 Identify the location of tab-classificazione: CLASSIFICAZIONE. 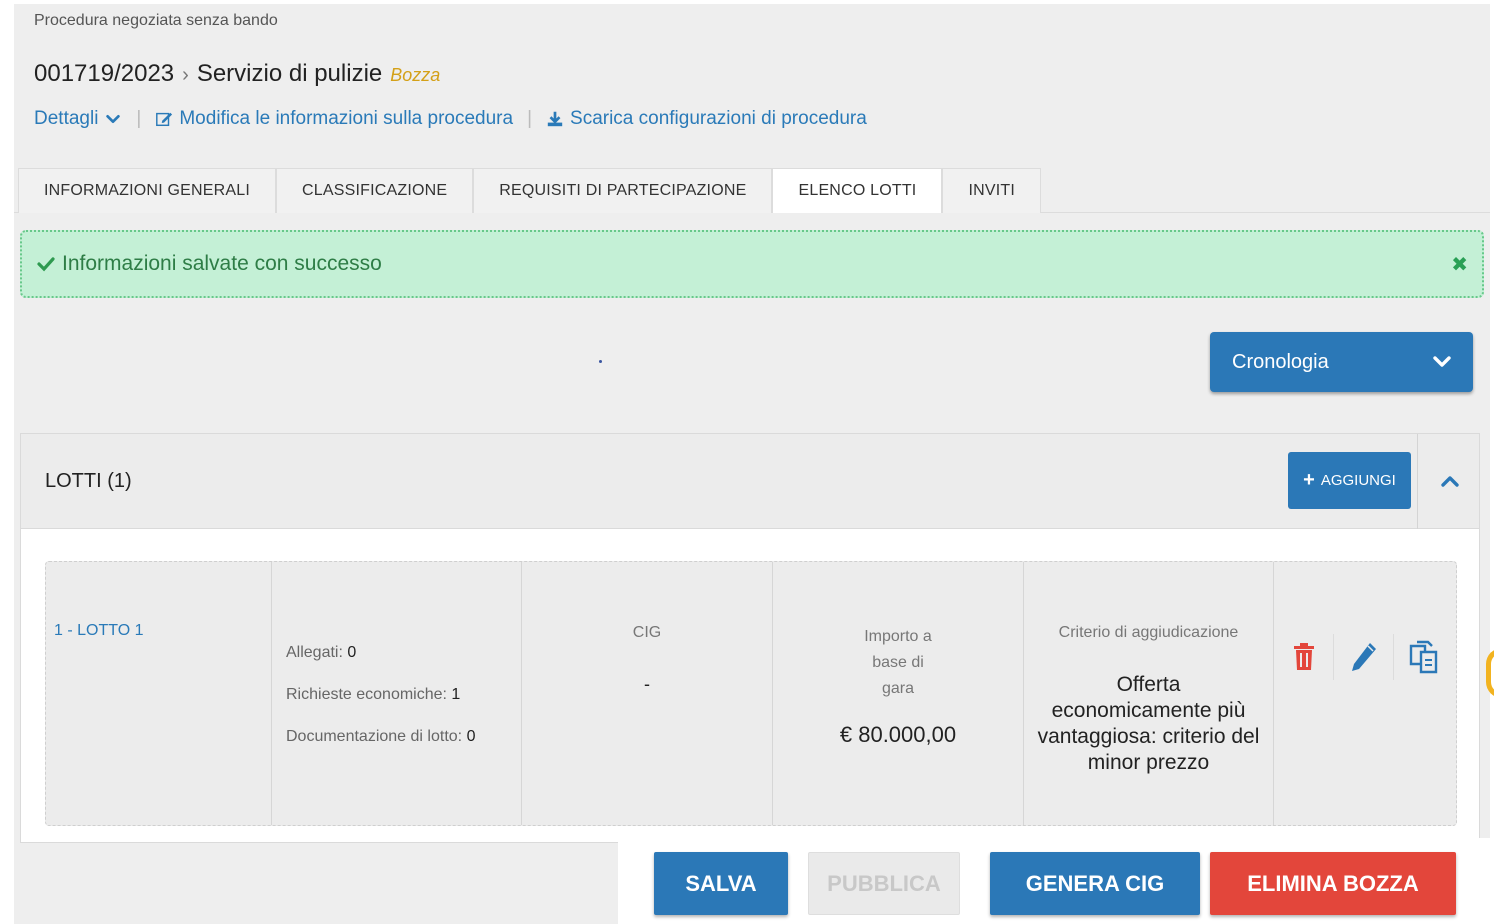
(375, 190).